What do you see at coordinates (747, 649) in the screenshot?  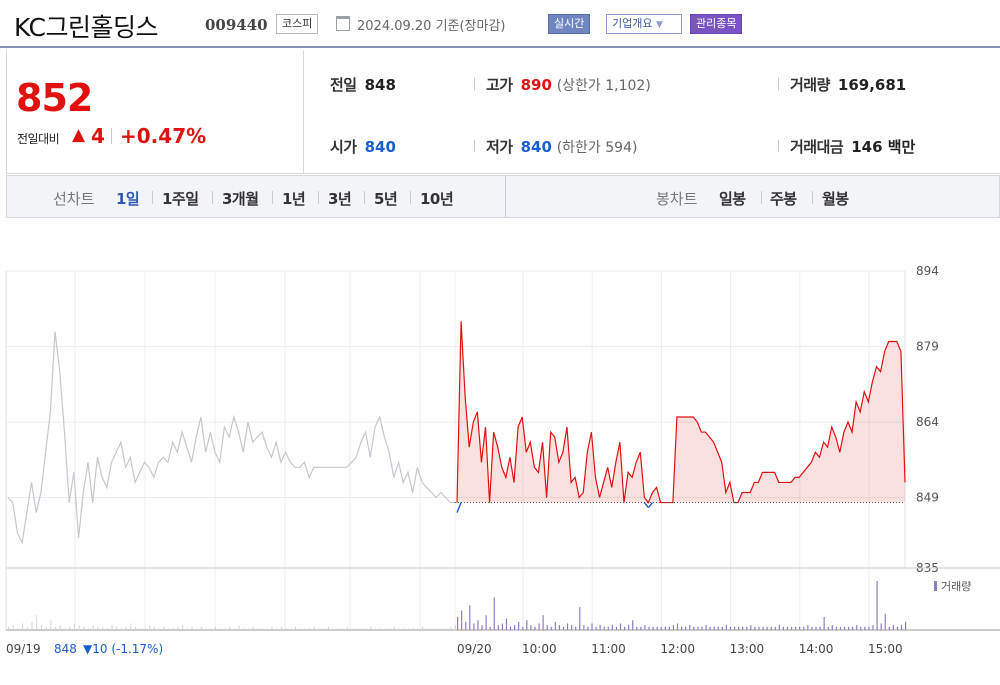 I see `x-tick-label: 13:00` at bounding box center [747, 649].